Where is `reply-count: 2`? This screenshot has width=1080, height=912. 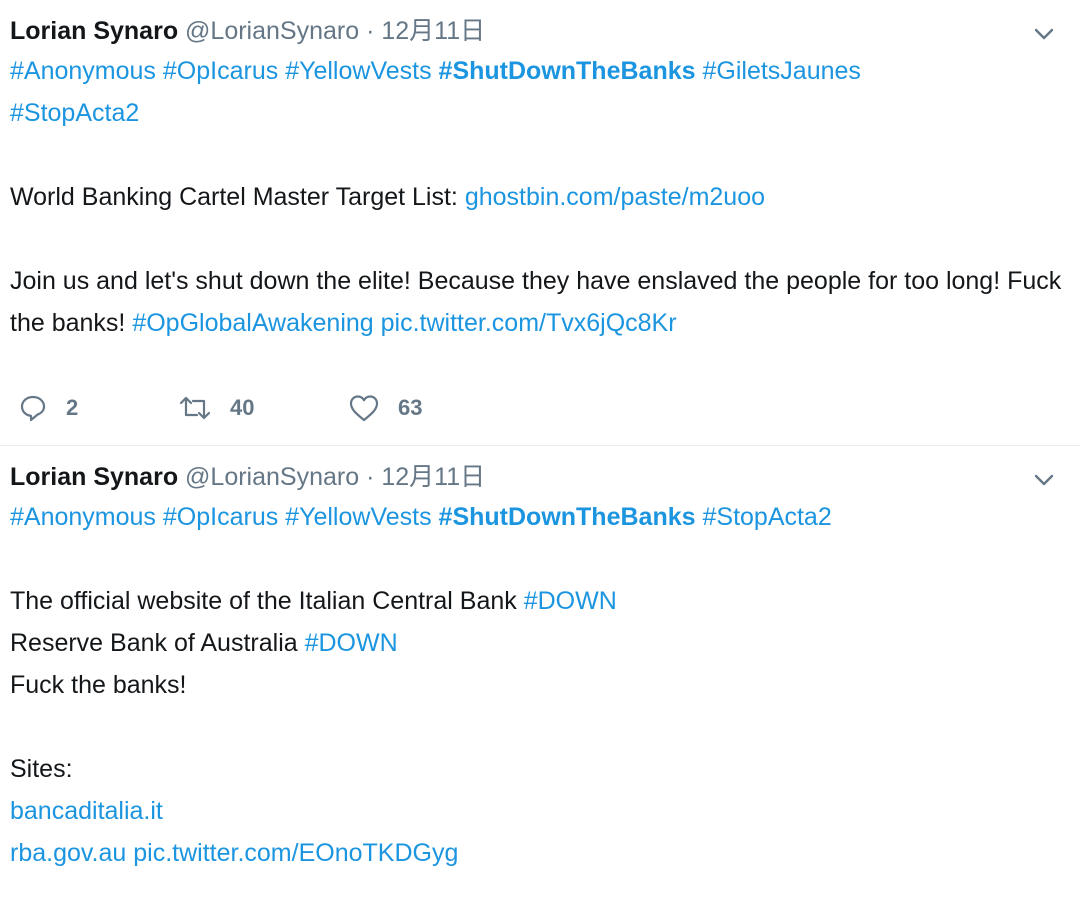
reply-count: 2 is located at coordinates (72, 407).